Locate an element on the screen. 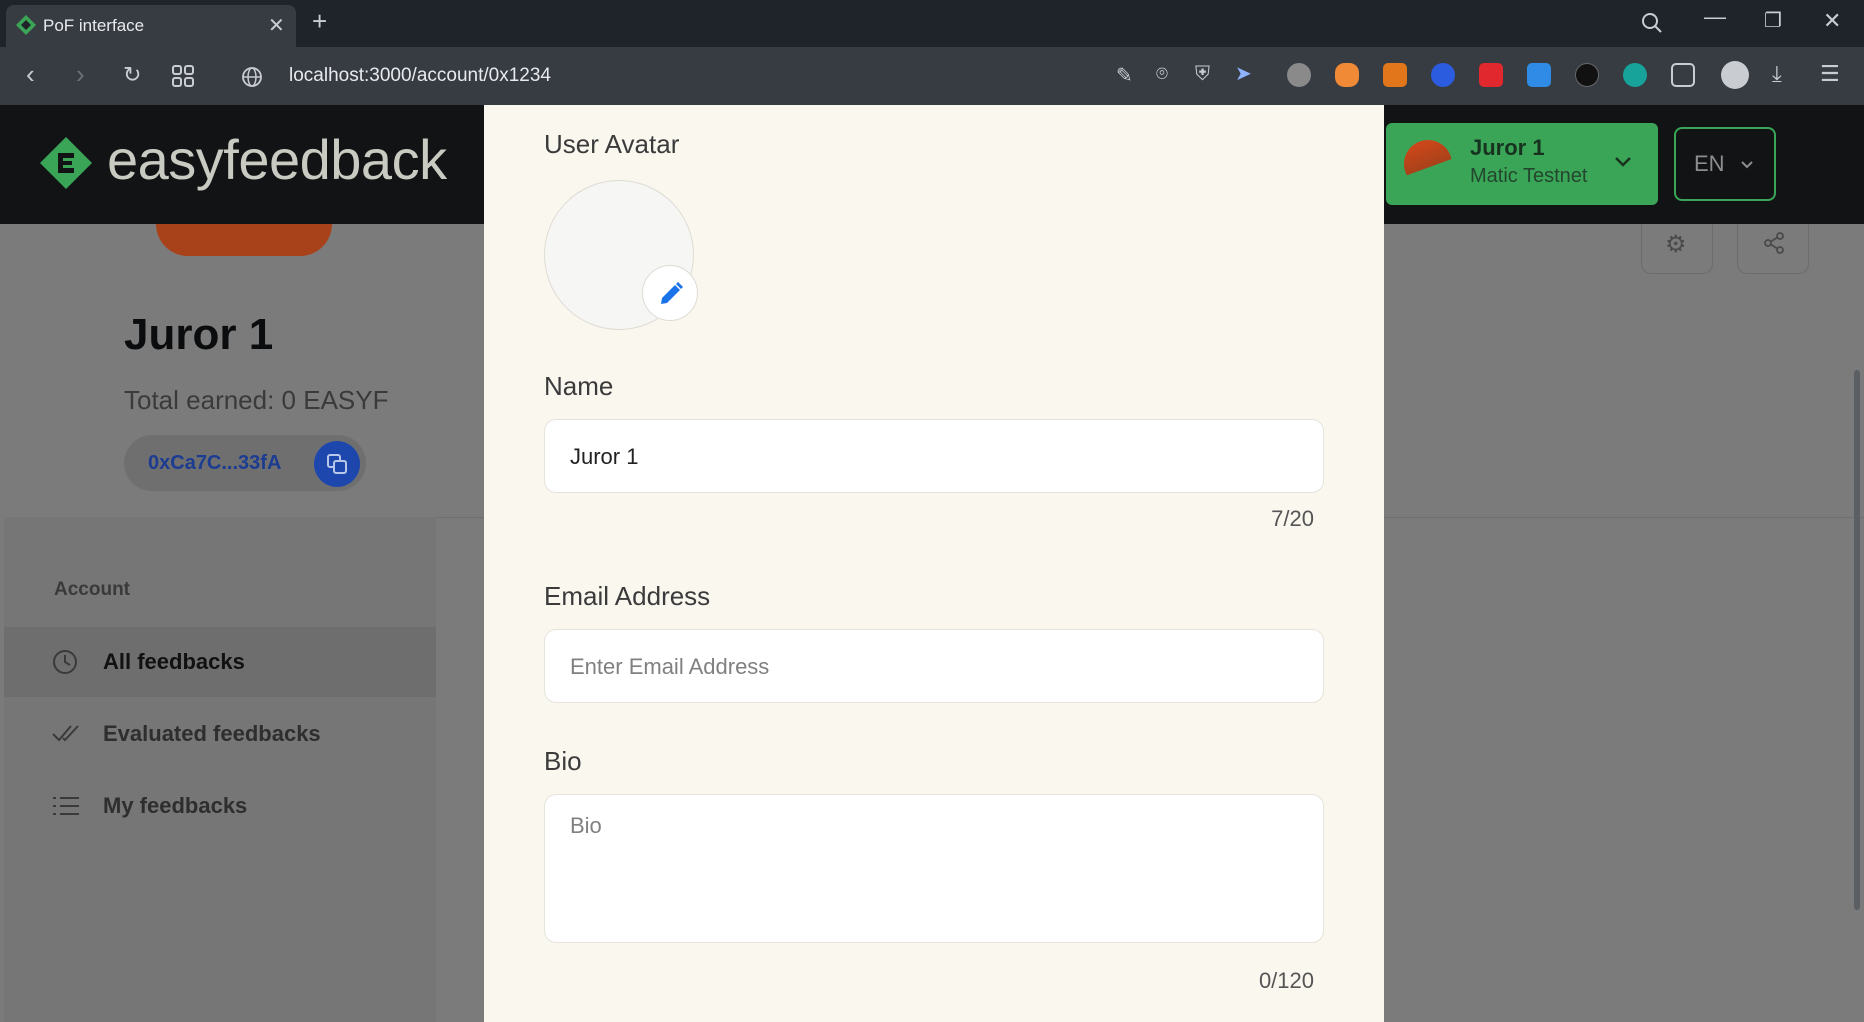 This screenshot has width=1864, height=1022. browser-tab: PoF interface ✕ is located at coordinates (151, 26).